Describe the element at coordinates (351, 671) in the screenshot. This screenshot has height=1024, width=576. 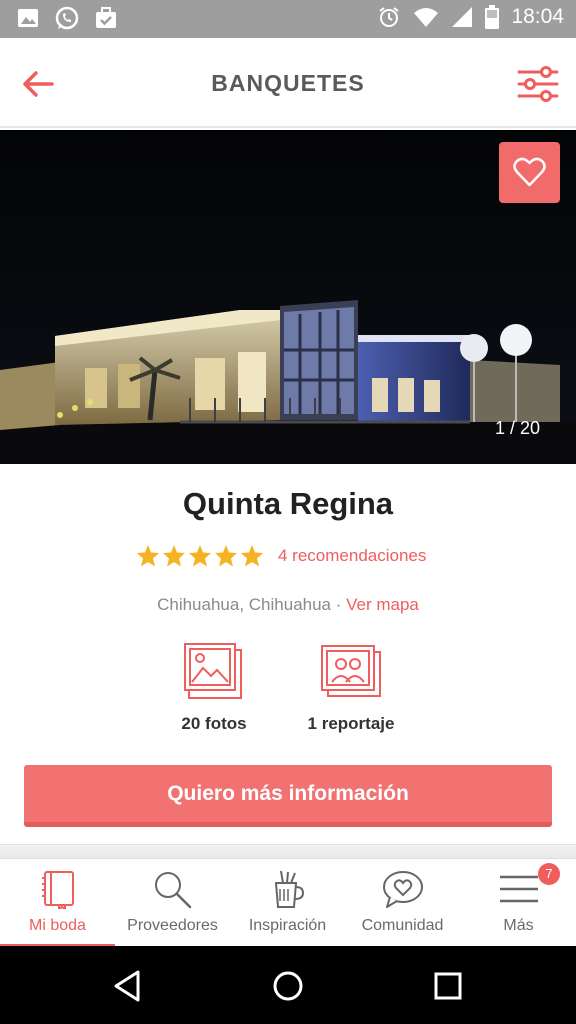
I see `report-album-icon` at that location.